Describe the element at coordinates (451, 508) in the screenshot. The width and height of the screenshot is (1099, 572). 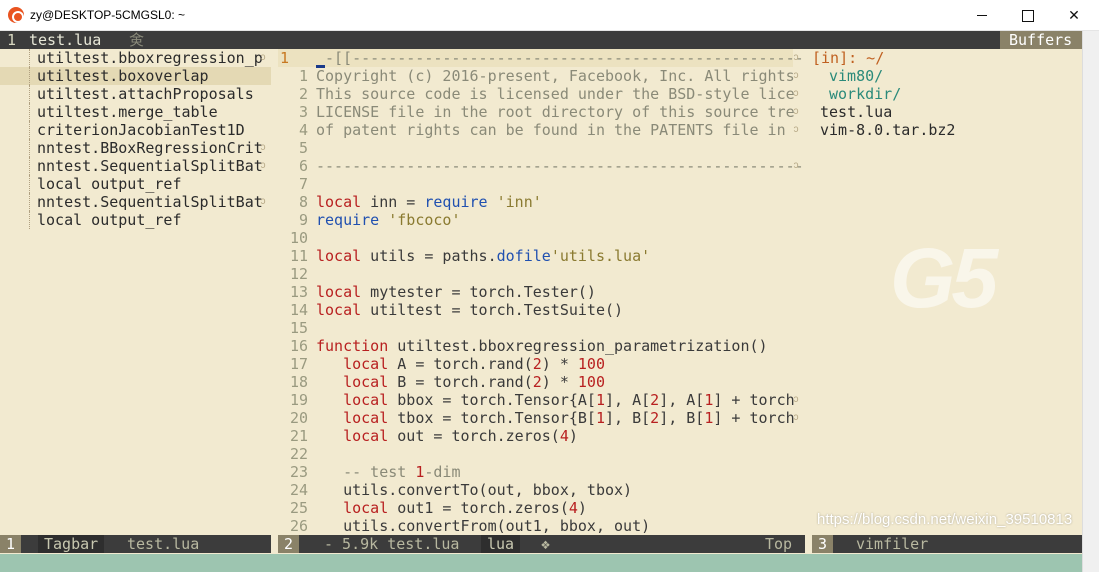
I see `code-line: local out1 = torch.zeros(4)` at that location.